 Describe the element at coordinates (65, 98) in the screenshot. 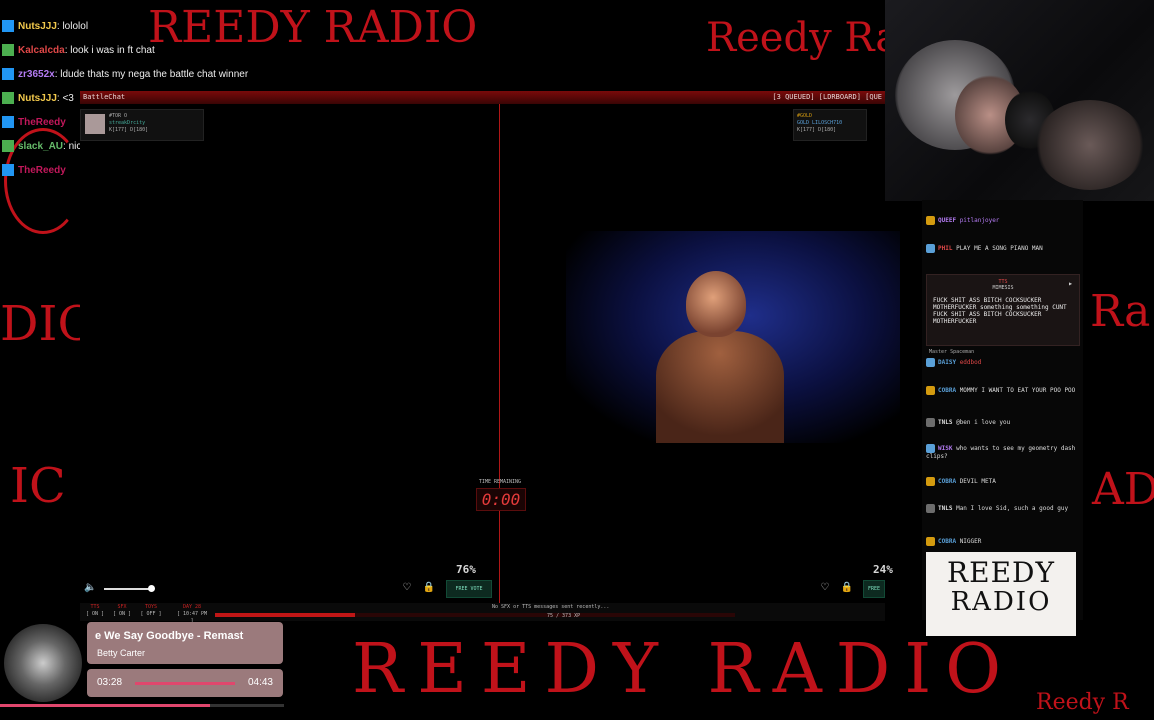

I see `overlay-chat-text: : <3` at that location.